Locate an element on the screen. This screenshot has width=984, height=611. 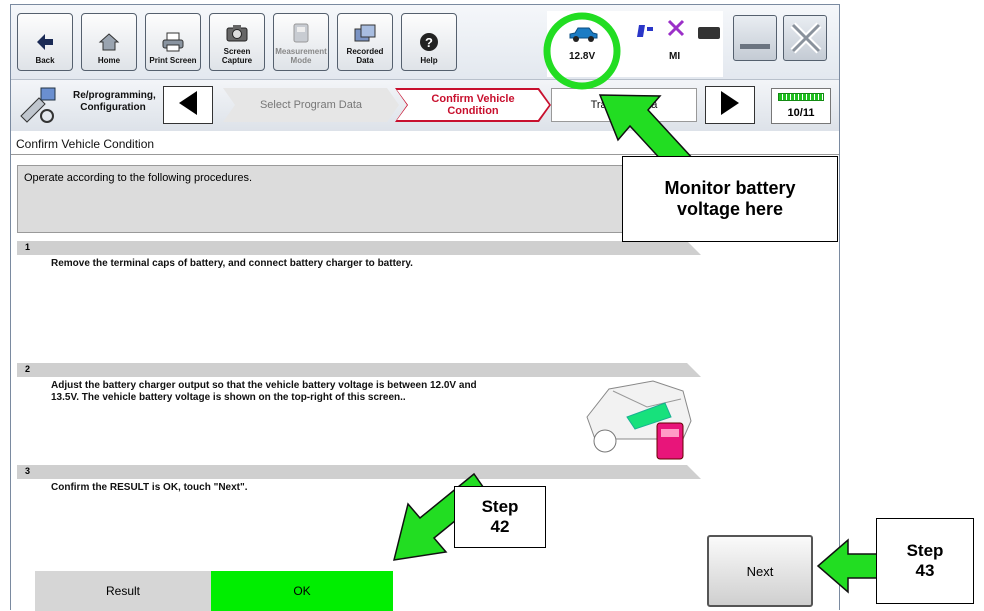
step43-arrow is located at coordinates (850, 566).